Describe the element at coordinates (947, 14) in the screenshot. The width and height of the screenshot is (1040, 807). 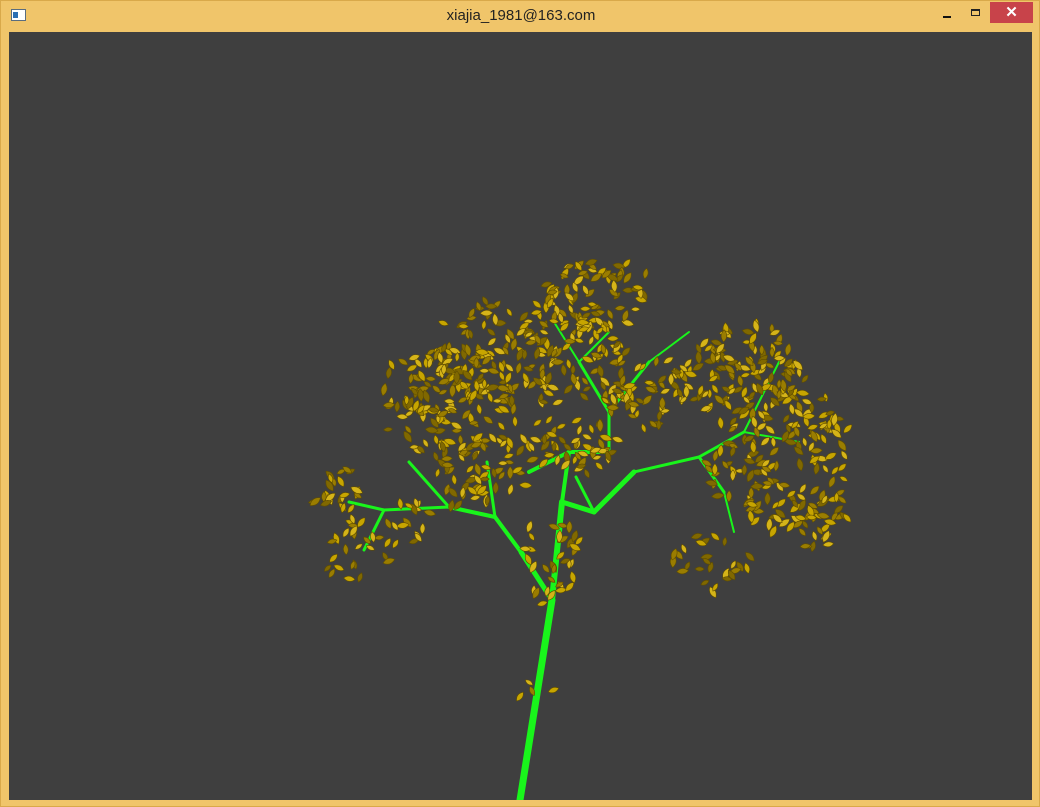
I see `minimize-button` at that location.